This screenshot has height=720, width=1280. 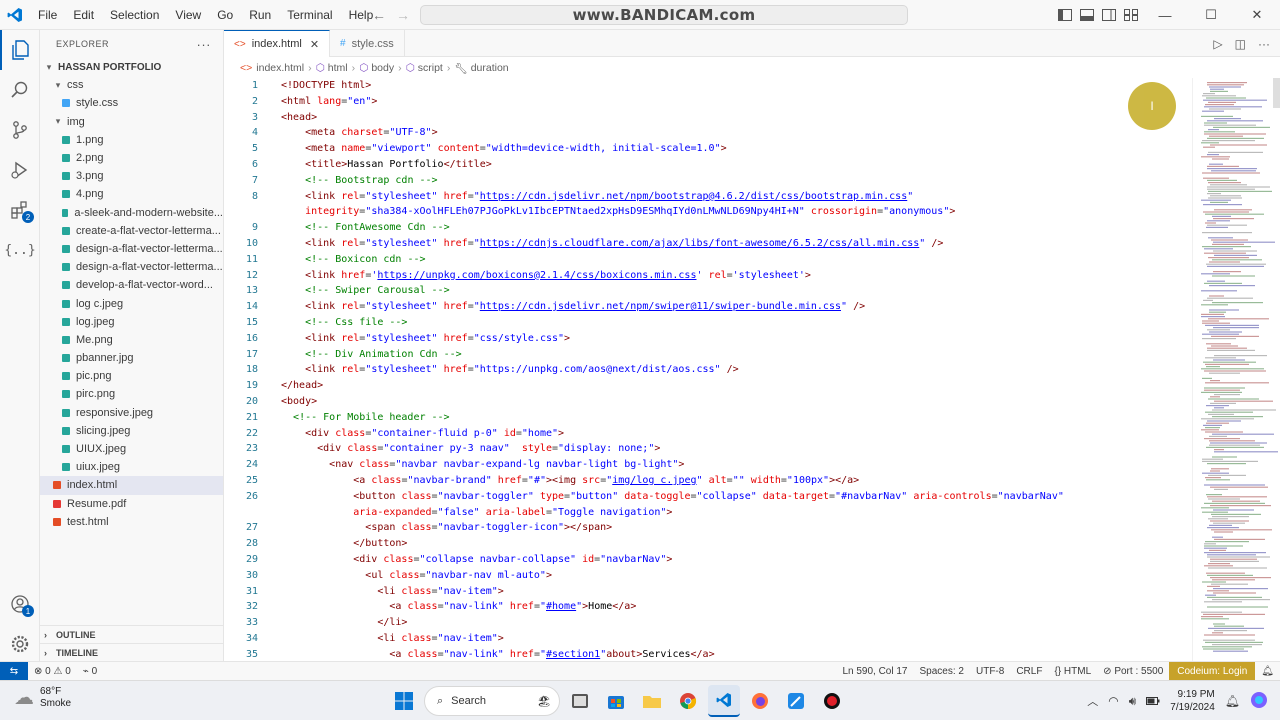 What do you see at coordinates (131, 431) in the screenshot?
I see `file-item: slicing.jpeg` at bounding box center [131, 431].